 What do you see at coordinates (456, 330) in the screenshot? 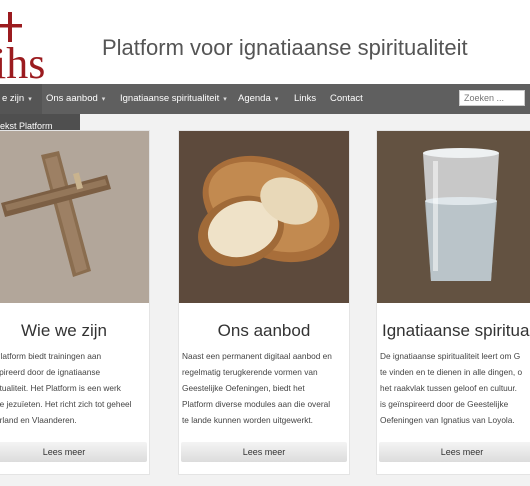
I see `card-title: Ignatiaanse spiritualite` at bounding box center [456, 330].